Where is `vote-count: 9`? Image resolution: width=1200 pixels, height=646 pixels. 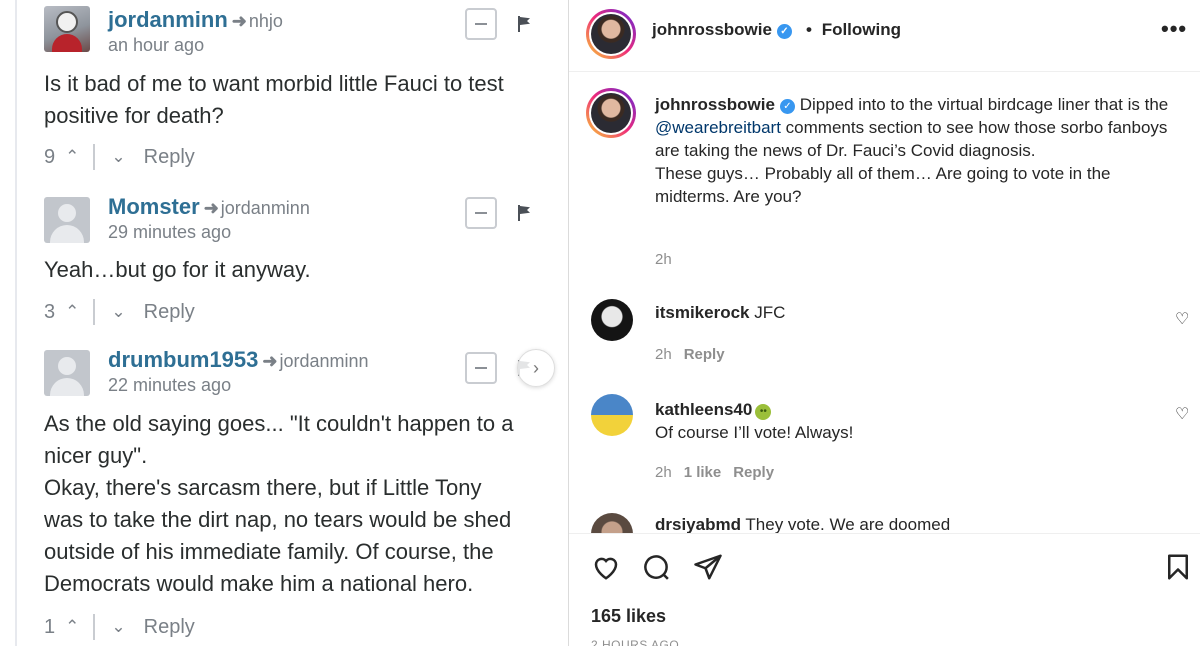
vote-count: 9 is located at coordinates (50, 156).